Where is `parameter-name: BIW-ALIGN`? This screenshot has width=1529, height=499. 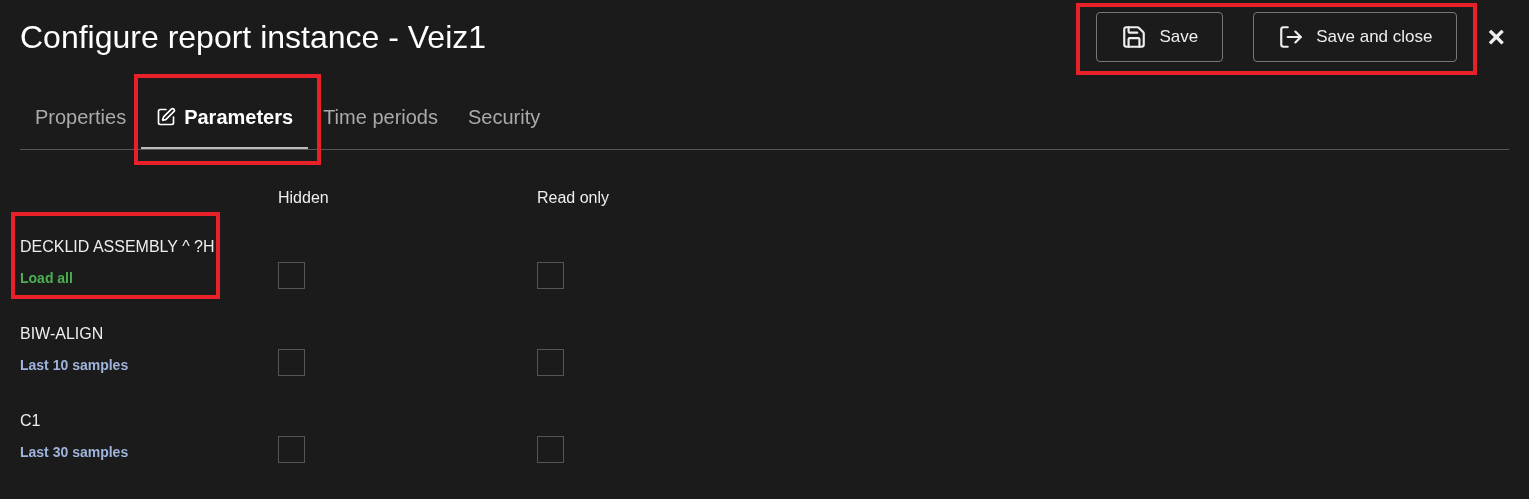 parameter-name: BIW-ALIGN is located at coordinates (62, 334).